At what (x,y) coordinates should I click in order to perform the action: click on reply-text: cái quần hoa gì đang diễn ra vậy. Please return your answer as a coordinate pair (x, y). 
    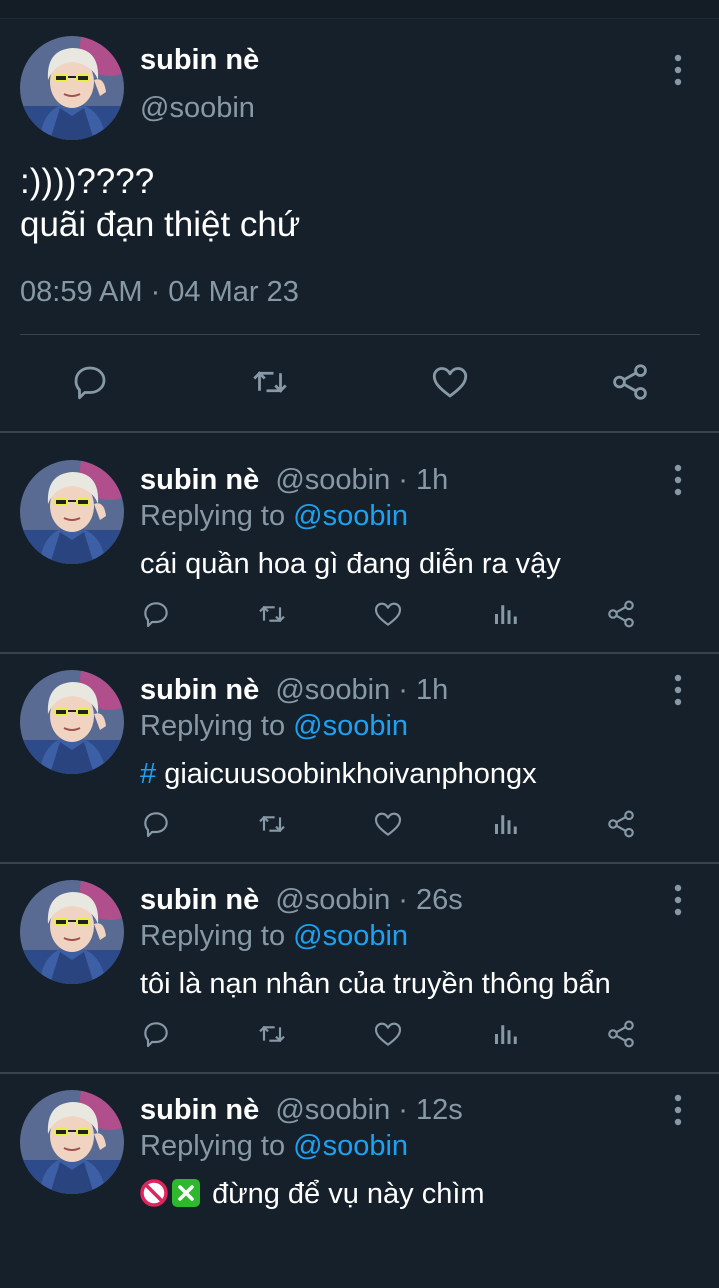
    Looking at the image, I should click on (350, 564).